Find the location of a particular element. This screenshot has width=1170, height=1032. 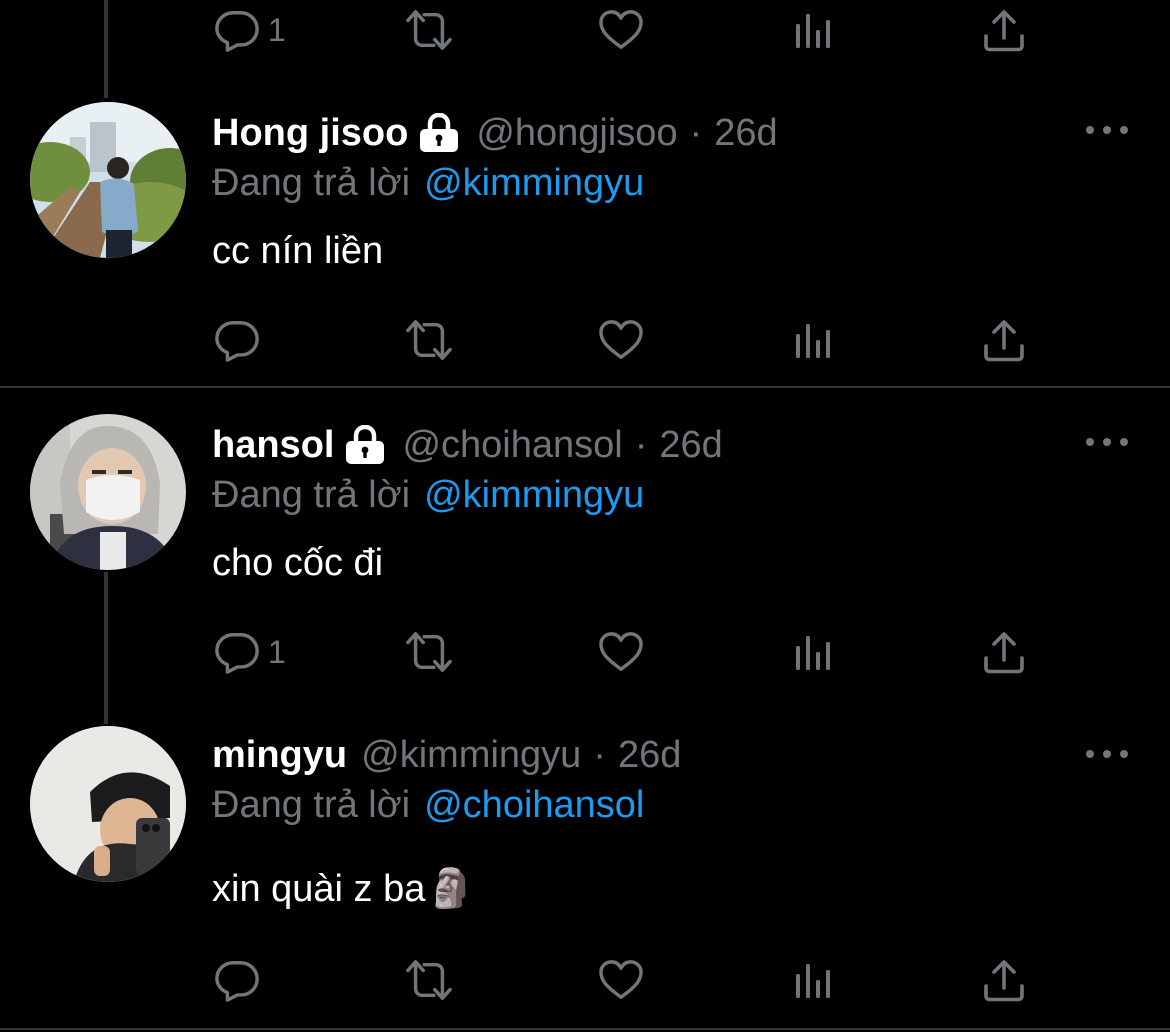

user-handle: @hongjisoo is located at coordinates (576, 133).